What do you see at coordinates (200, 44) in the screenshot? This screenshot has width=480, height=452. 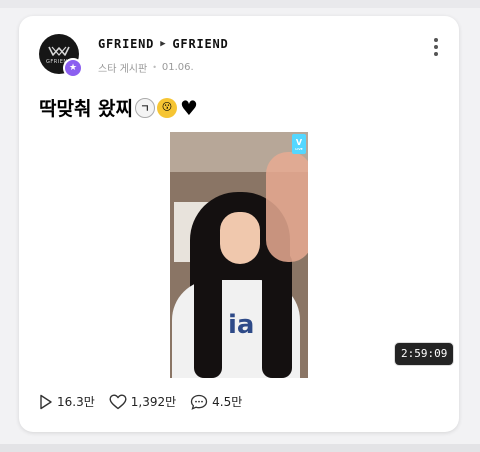 I see `board-owner-name: GFRIEND` at bounding box center [200, 44].